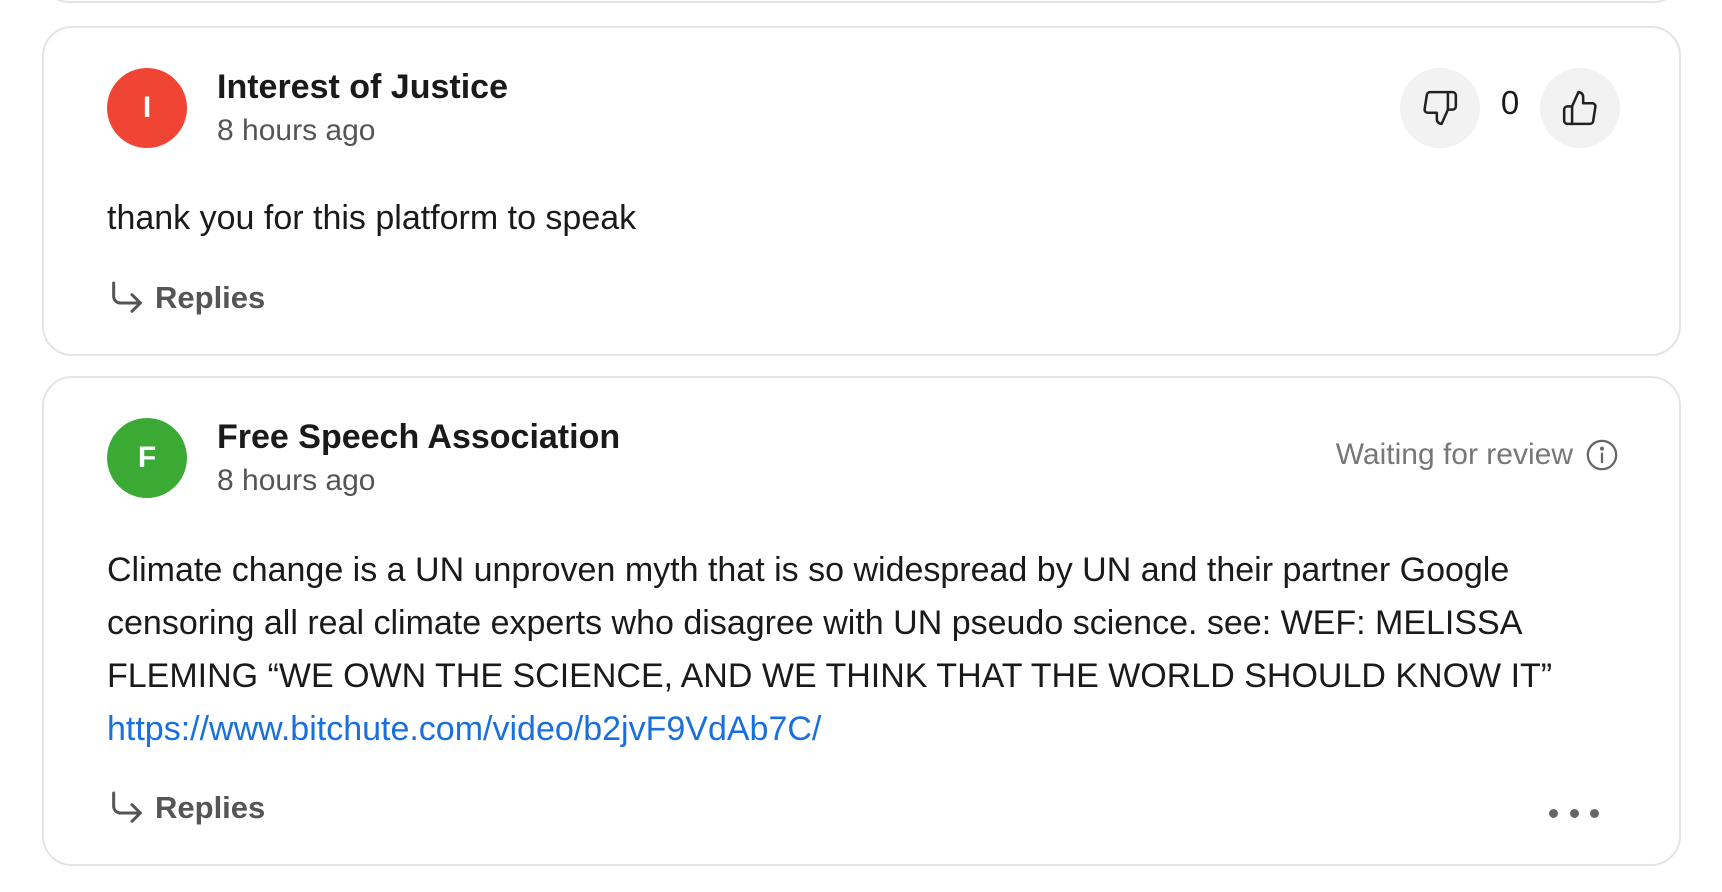  I want to click on review-status: Waiting for review, so click(1477, 455).